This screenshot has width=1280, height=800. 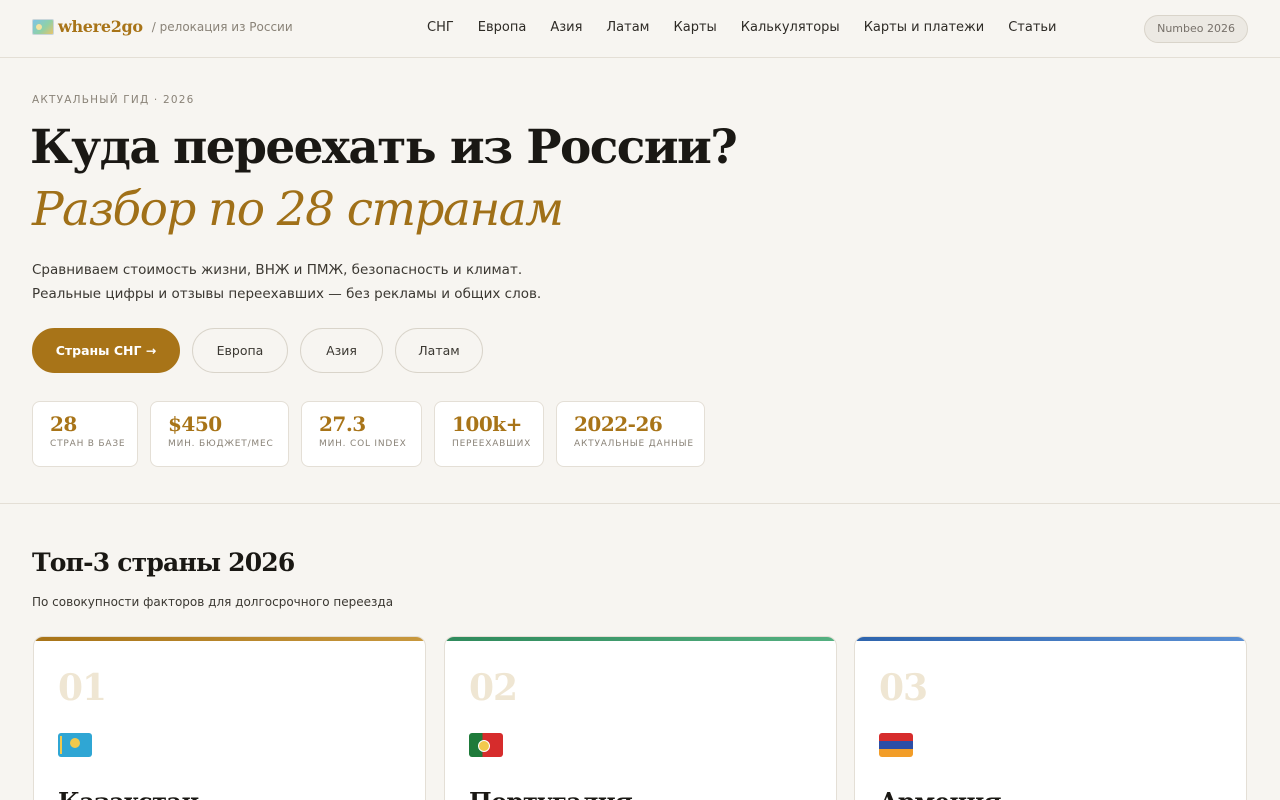 I want to click on hero-eyebrow: АКТУАЛЬНЫЙ ГИД · 2026, so click(x=113, y=100).